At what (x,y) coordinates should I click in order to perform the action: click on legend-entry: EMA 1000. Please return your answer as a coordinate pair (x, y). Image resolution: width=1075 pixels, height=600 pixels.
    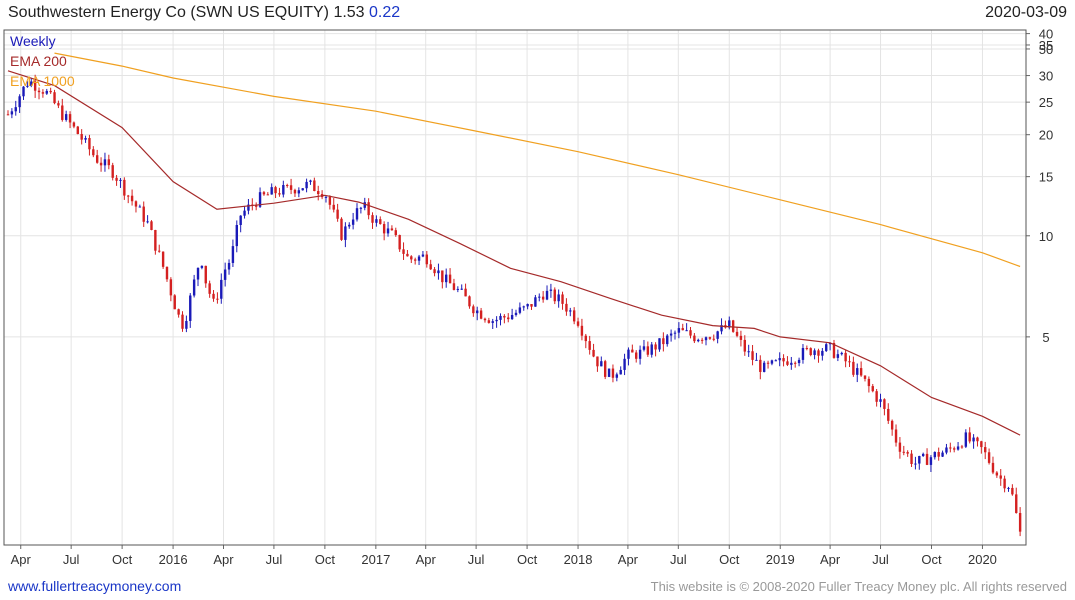
    Looking at the image, I should click on (42, 81).